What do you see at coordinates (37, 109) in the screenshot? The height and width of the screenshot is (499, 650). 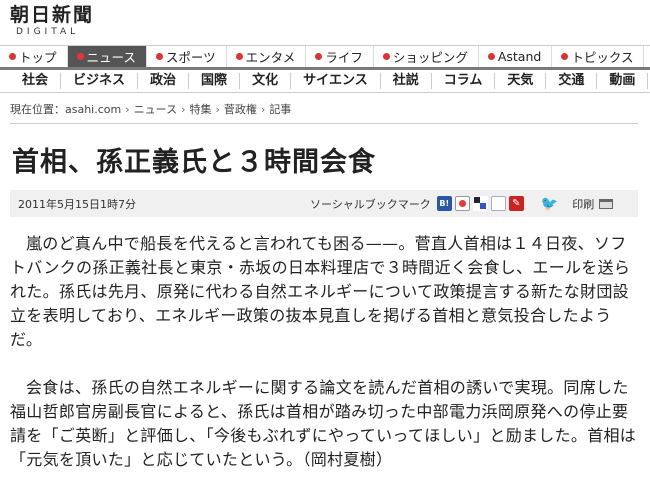 I see `breadcrumb-prefix: 現在位置：` at bounding box center [37, 109].